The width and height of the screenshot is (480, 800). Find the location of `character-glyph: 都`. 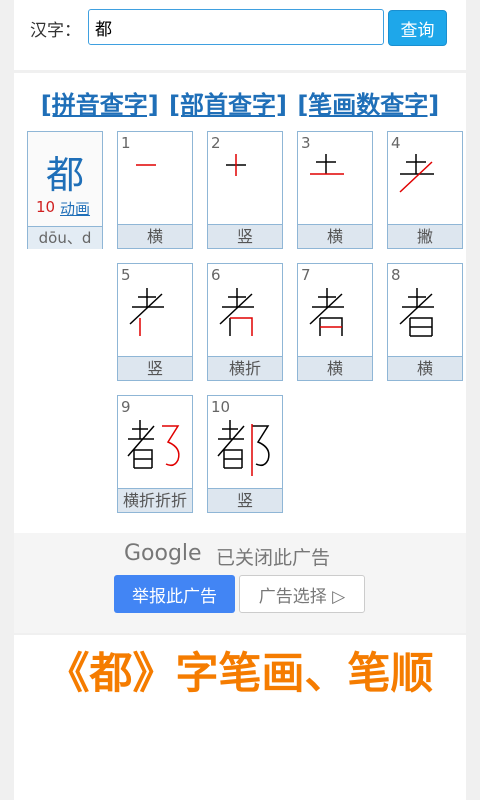

character-glyph: 都 is located at coordinates (64, 175).